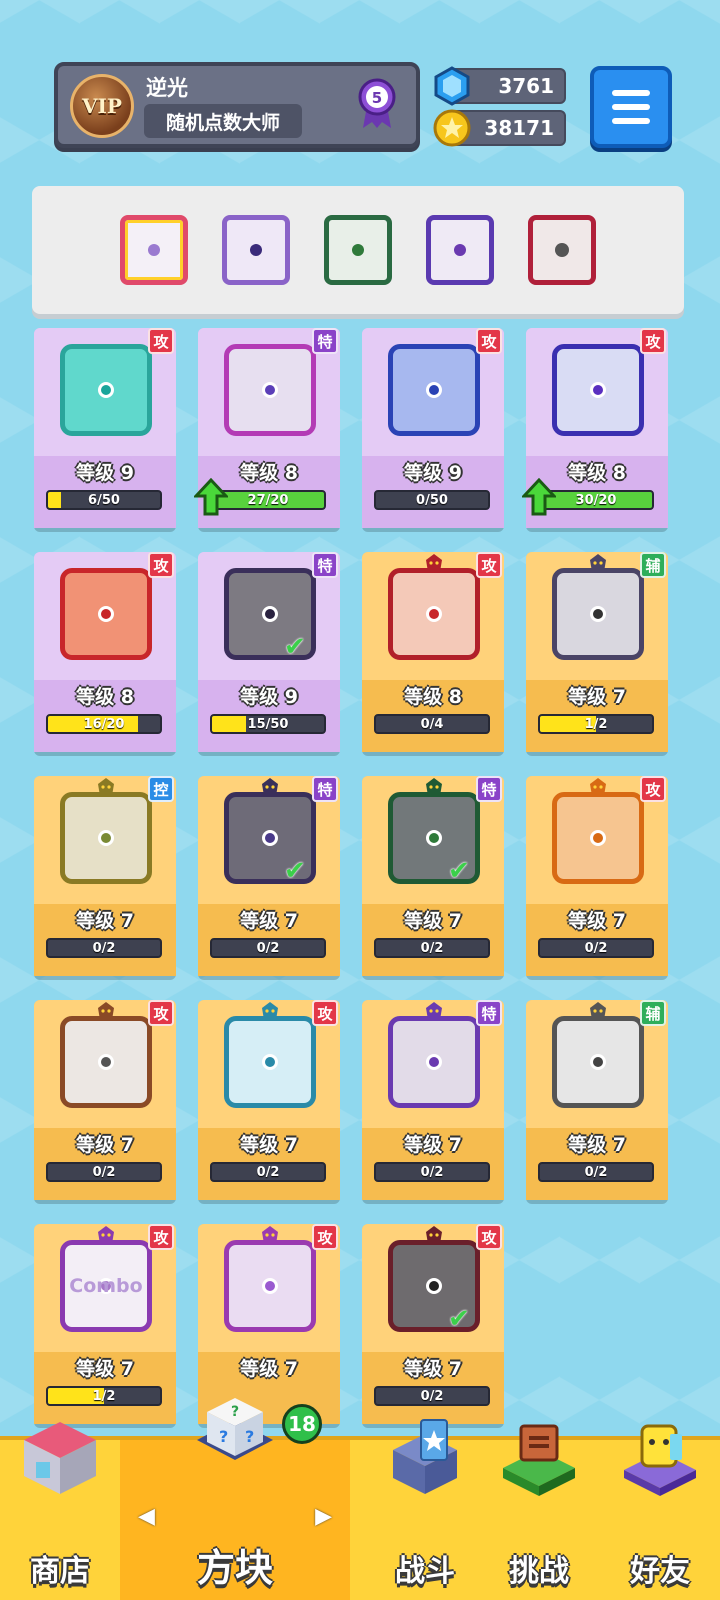  I want to click on nav-challenge: 挑战, so click(539, 1512).